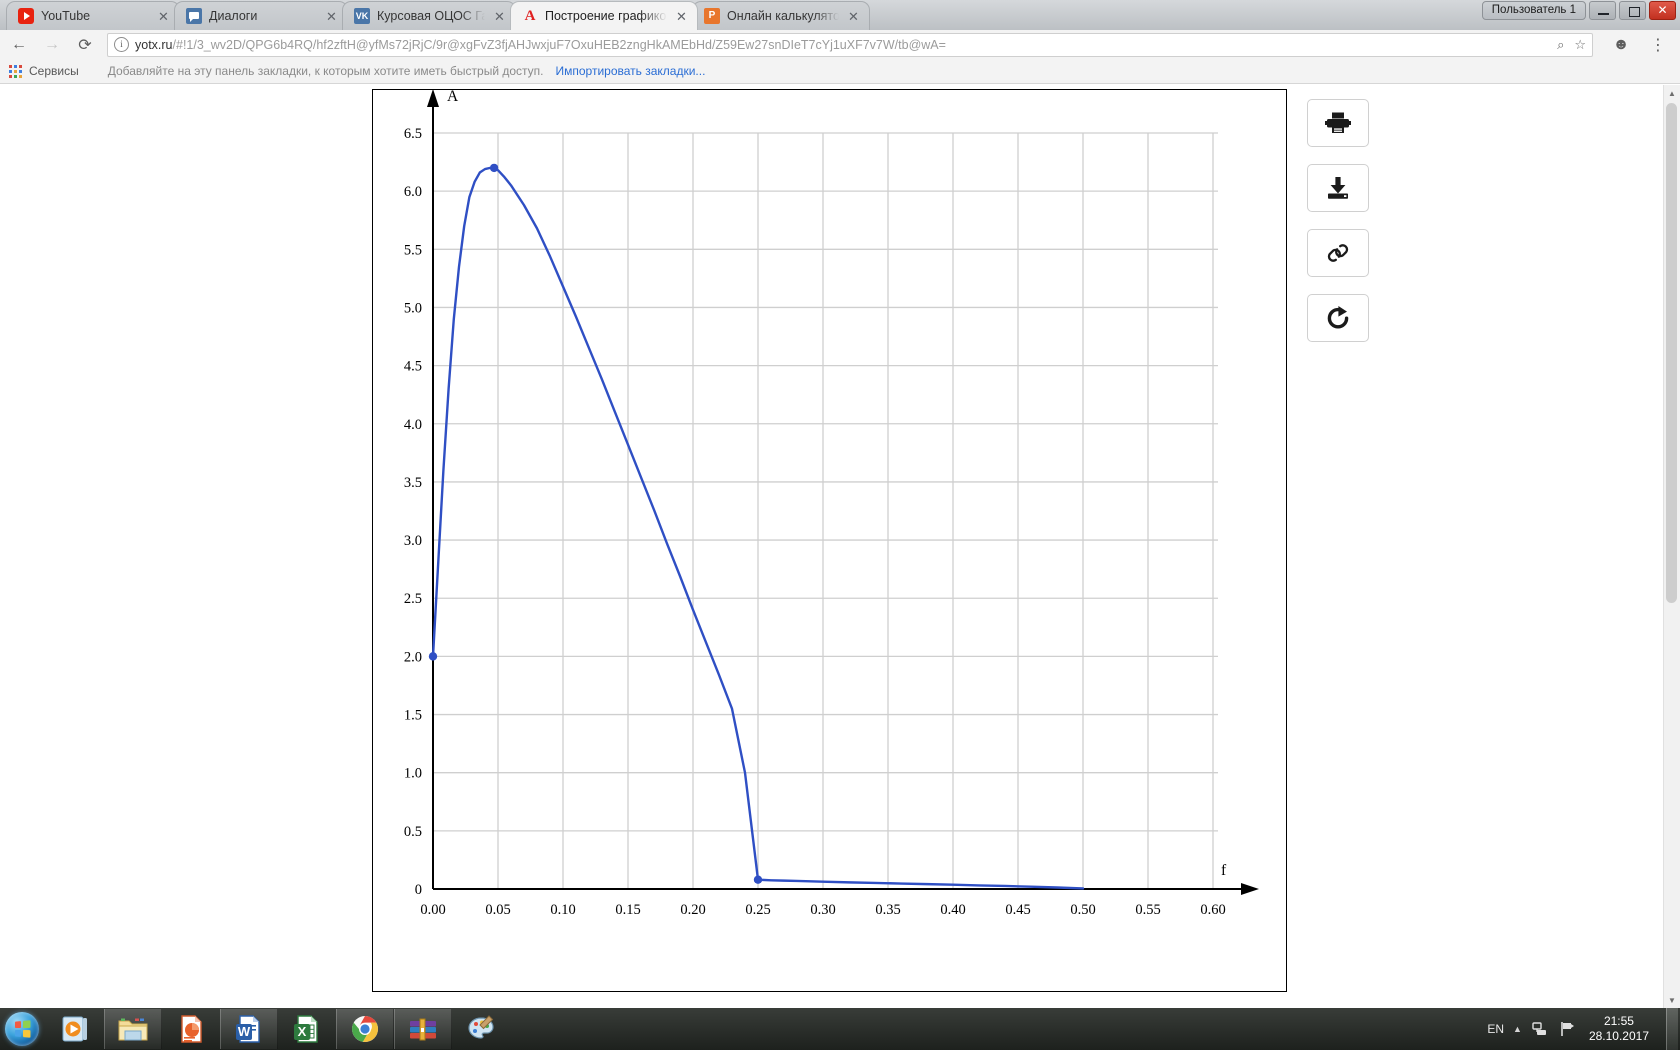  Describe the element at coordinates (1618, 1021) in the screenshot. I see `clock-time: 21:55` at that location.